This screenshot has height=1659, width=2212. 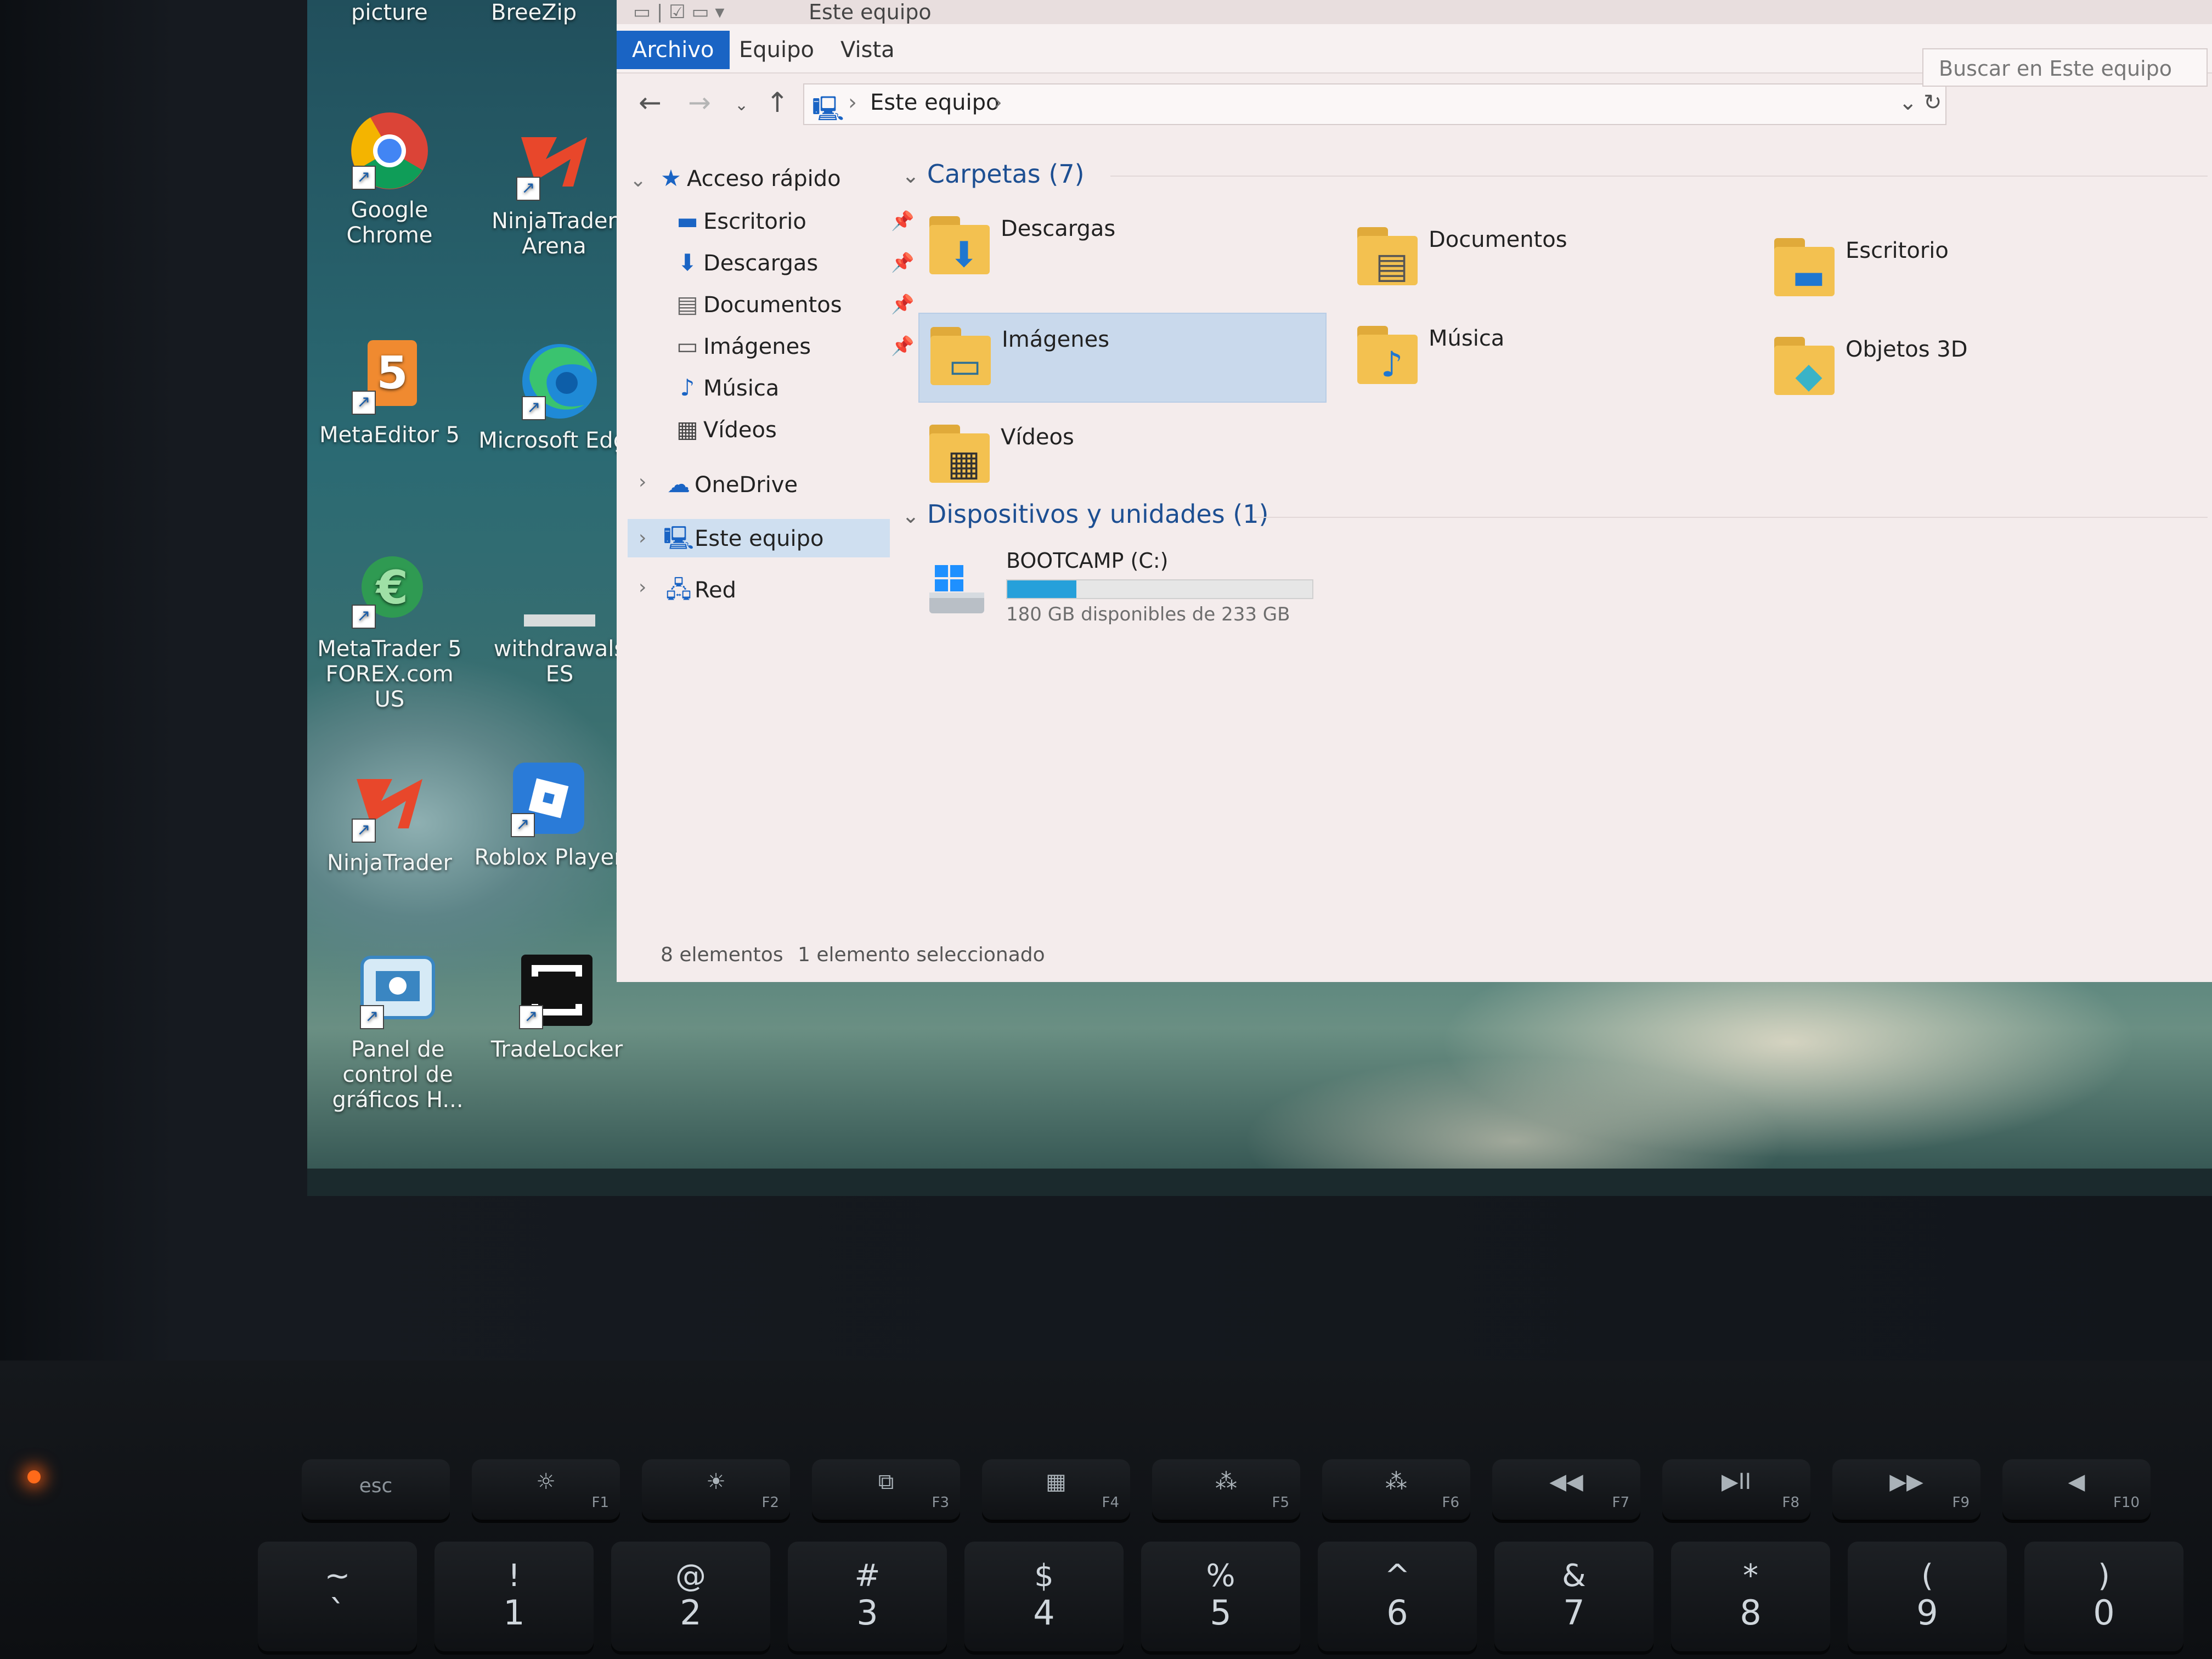 I want to click on key-label: 6, so click(x=1397, y=1613).